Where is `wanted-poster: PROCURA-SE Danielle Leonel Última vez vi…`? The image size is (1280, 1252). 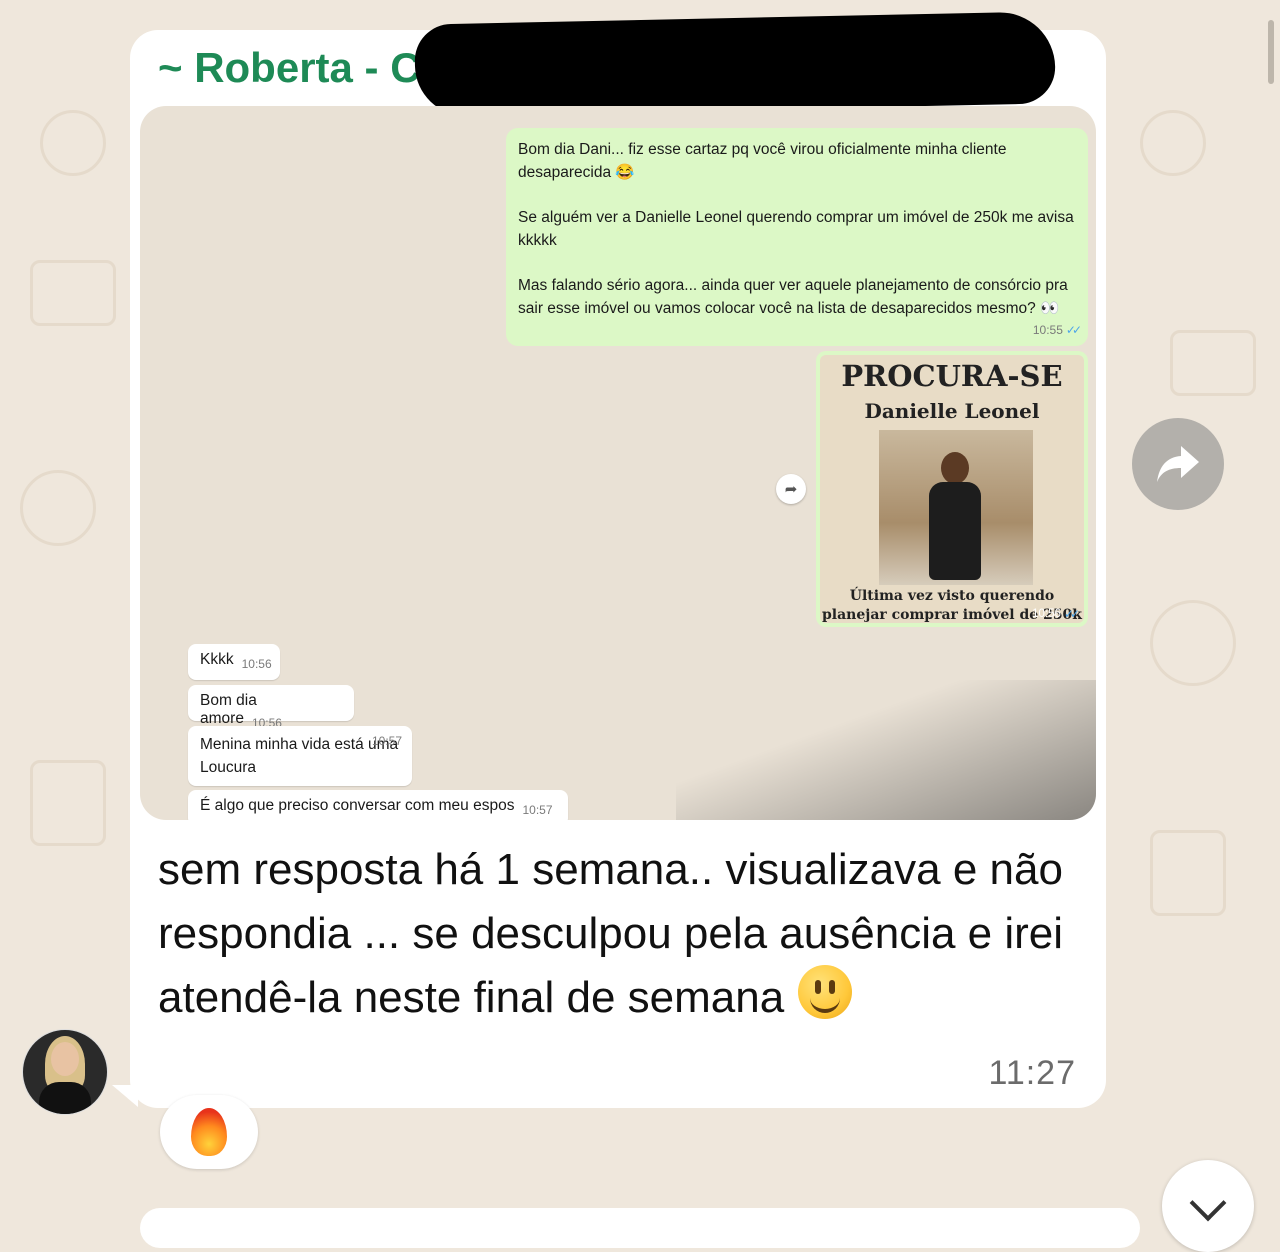 wanted-poster: PROCURA-SE Danielle Leonel Última vez vi… is located at coordinates (952, 489).